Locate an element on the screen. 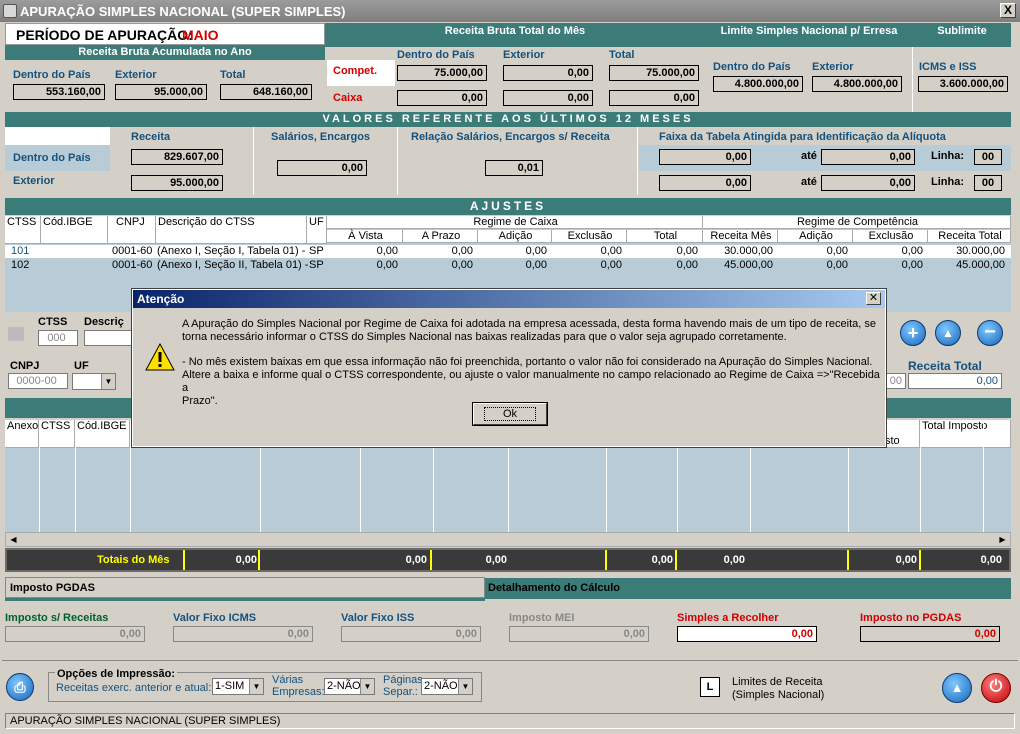 This screenshot has height=734, width=1020. col-adicao-caixa: Adição is located at coordinates (515, 236).